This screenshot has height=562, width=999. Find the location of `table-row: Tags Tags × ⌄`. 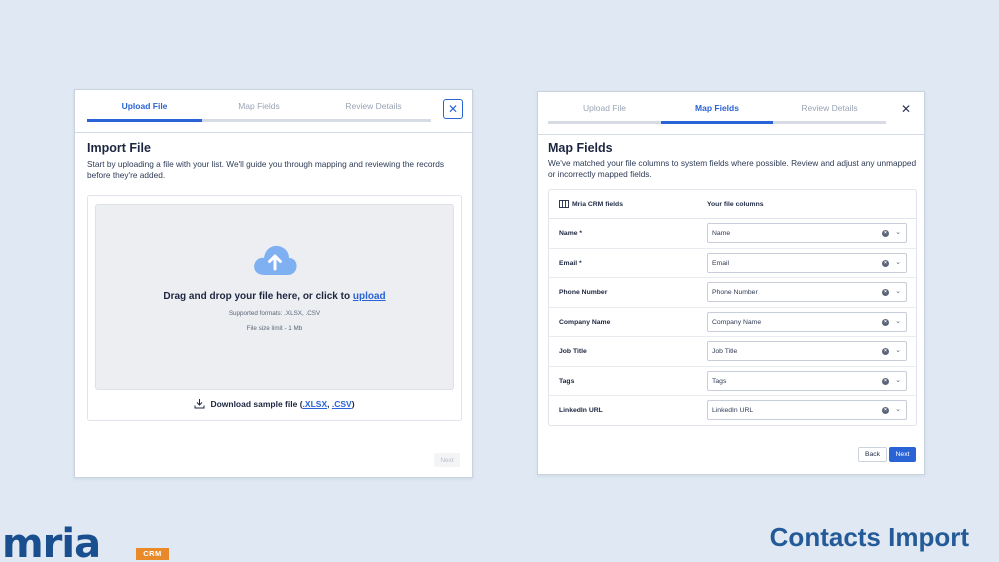

table-row: Tags Tags × ⌄ is located at coordinates (732, 381).